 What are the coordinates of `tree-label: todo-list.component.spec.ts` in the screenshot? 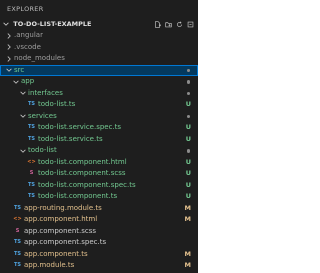 It's located at (87, 184).